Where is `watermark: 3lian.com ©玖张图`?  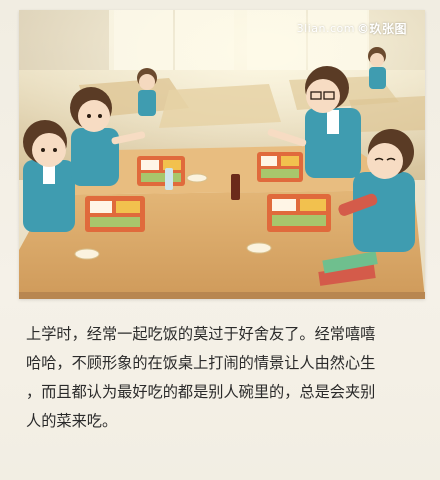 watermark: 3lian.com ©玖张图 is located at coordinates (352, 28).